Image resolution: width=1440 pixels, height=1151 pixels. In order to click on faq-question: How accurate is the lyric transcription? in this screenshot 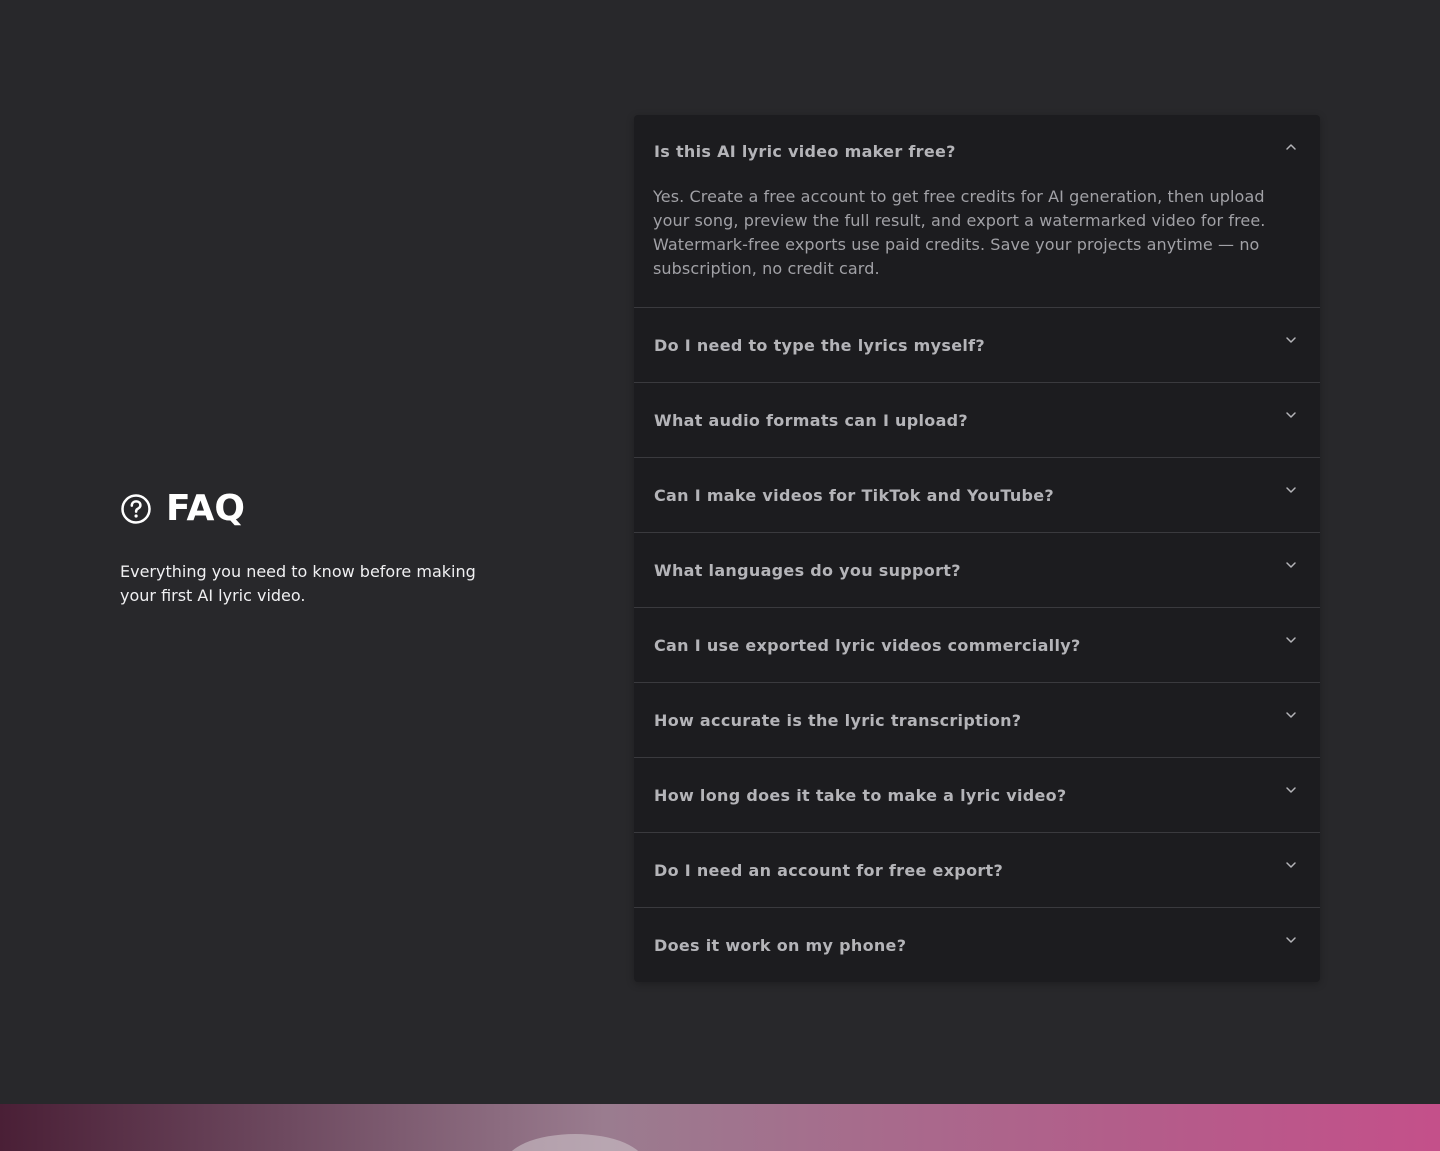, I will do `click(838, 720)`.